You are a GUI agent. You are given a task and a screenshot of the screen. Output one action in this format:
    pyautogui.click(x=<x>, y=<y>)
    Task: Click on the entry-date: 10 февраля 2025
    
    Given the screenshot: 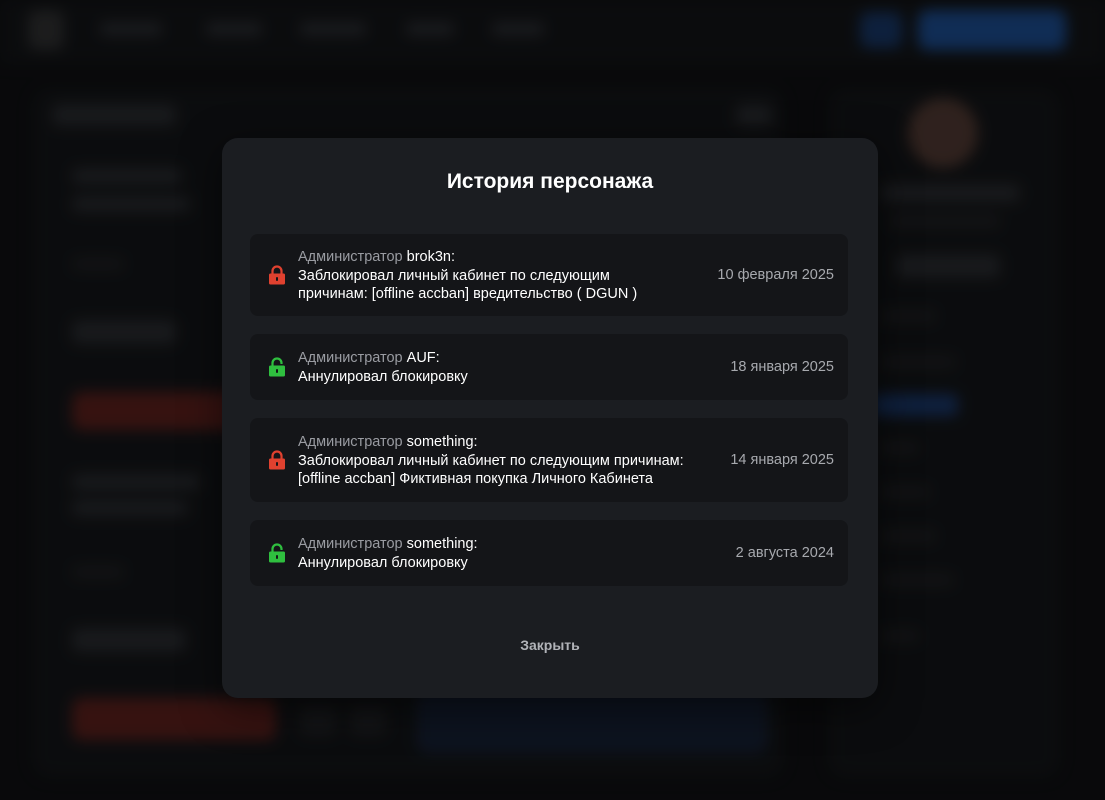 What is the action you would take?
    pyautogui.click(x=775, y=275)
    